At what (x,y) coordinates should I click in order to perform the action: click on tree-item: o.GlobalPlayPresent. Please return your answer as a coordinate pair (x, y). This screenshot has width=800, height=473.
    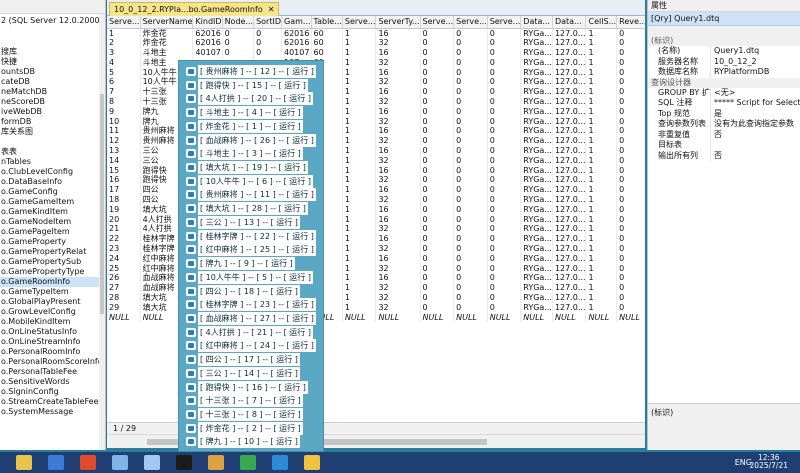
    Looking at the image, I should click on (50, 302).